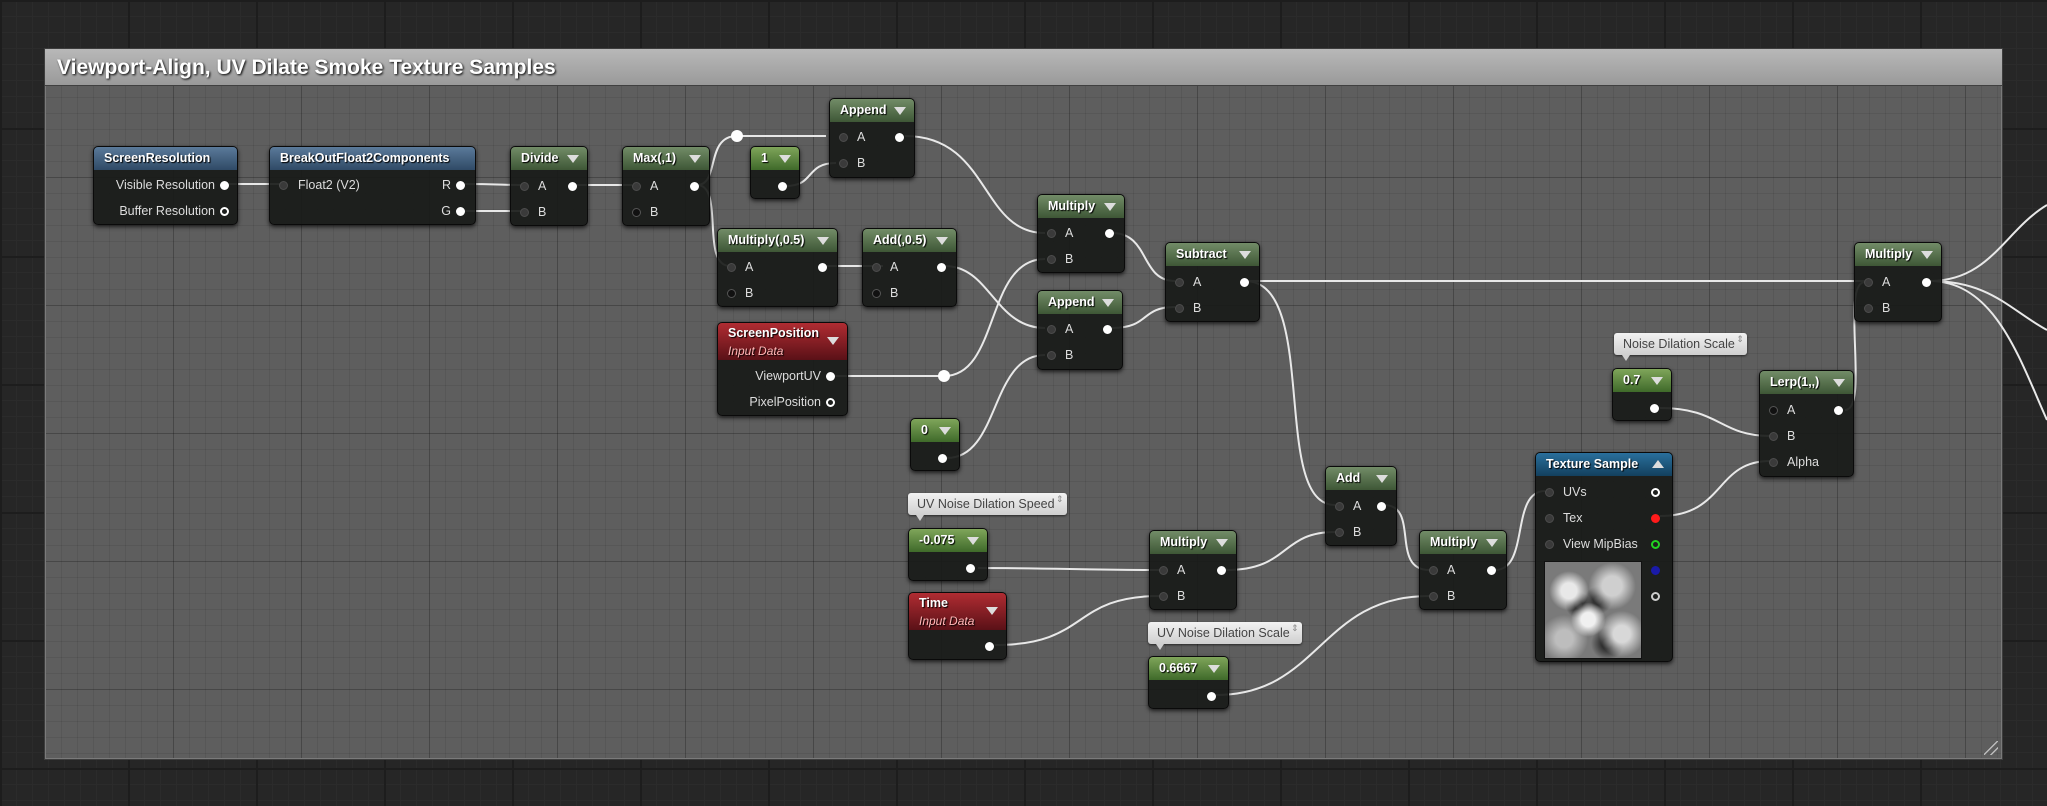 The image size is (2047, 806). What do you see at coordinates (1081, 233) in the screenshot?
I see `multiply-node-mid: Multiply A B` at bounding box center [1081, 233].